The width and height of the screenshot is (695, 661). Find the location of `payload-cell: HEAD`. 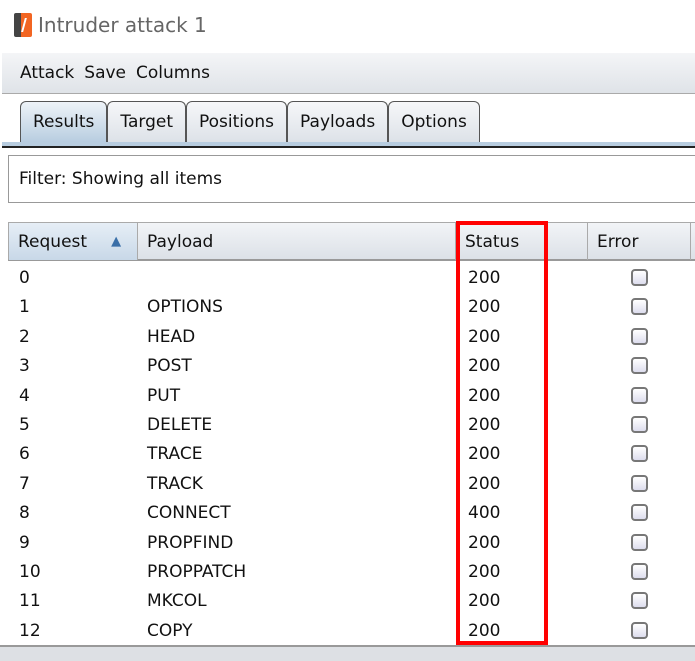

payload-cell: HEAD is located at coordinates (171, 336).